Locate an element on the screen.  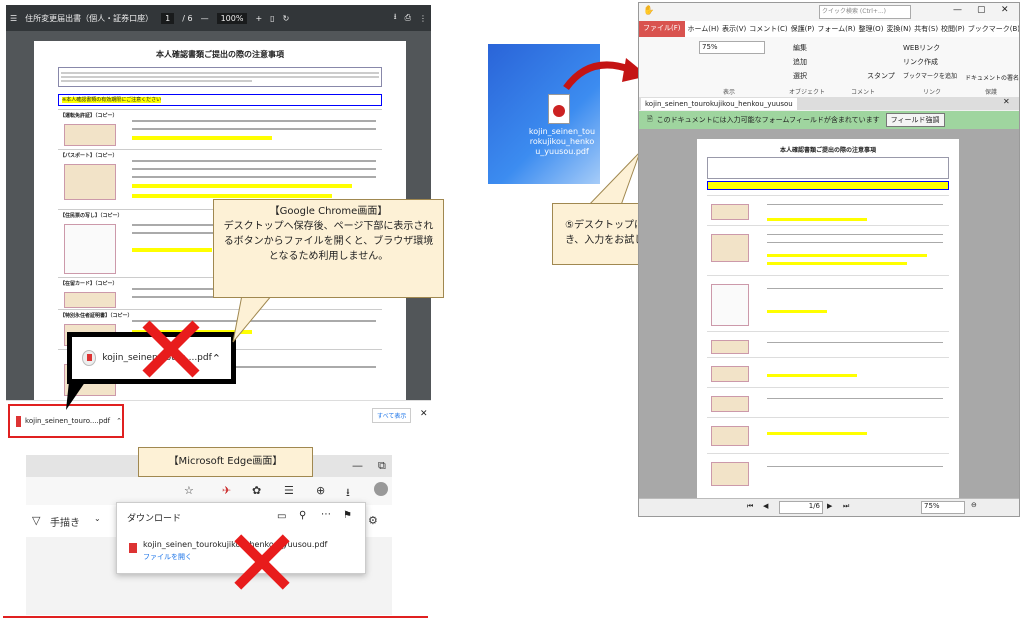
pdf-page: 本人確認書類ご提出の際の注意事項 is located at coordinates (828, 320).